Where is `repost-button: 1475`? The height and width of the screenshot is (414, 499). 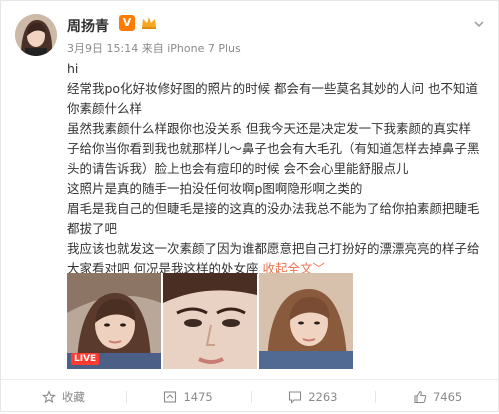
repost-button: 1475 is located at coordinates (188, 397).